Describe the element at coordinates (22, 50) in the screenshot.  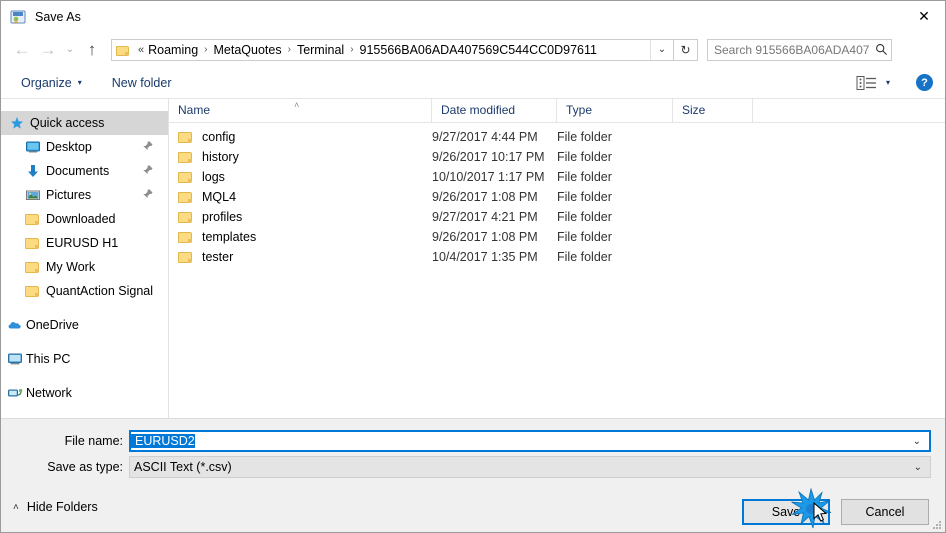
I see `back-arrow-icon: ←` at that location.